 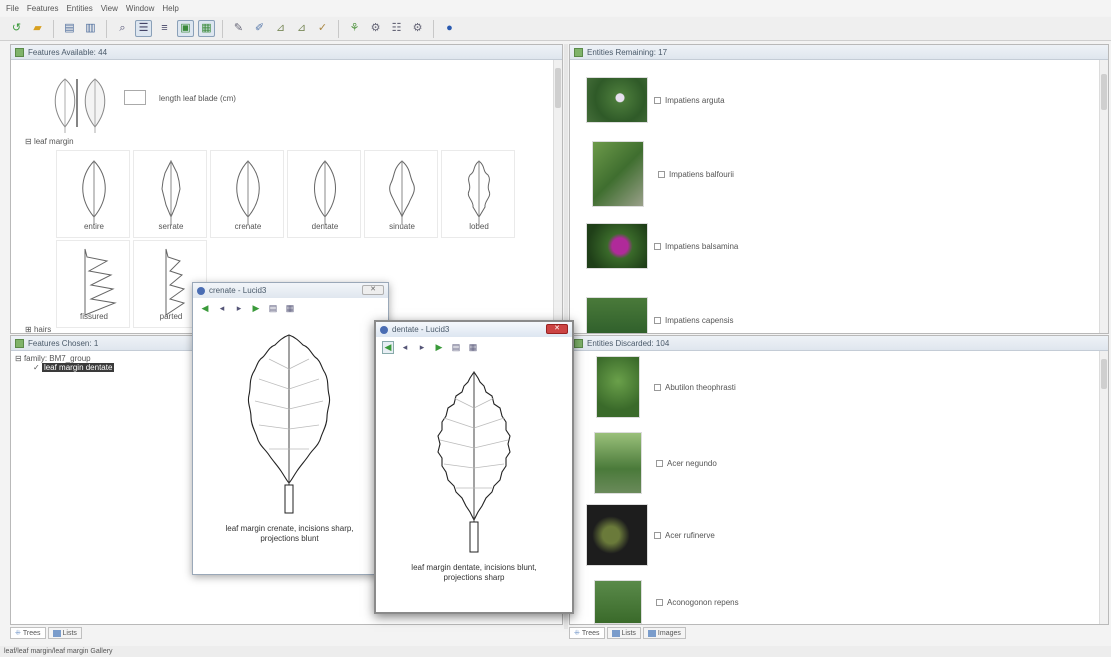 What do you see at coordinates (664, 633) in the screenshot?
I see `tab-images: Images` at bounding box center [664, 633].